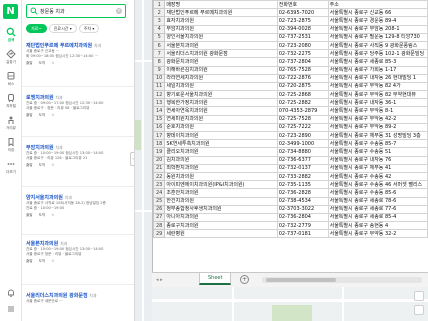  What do you see at coordinates (159, 62) in the screenshot?
I see `row-number: 8` at bounding box center [159, 62].